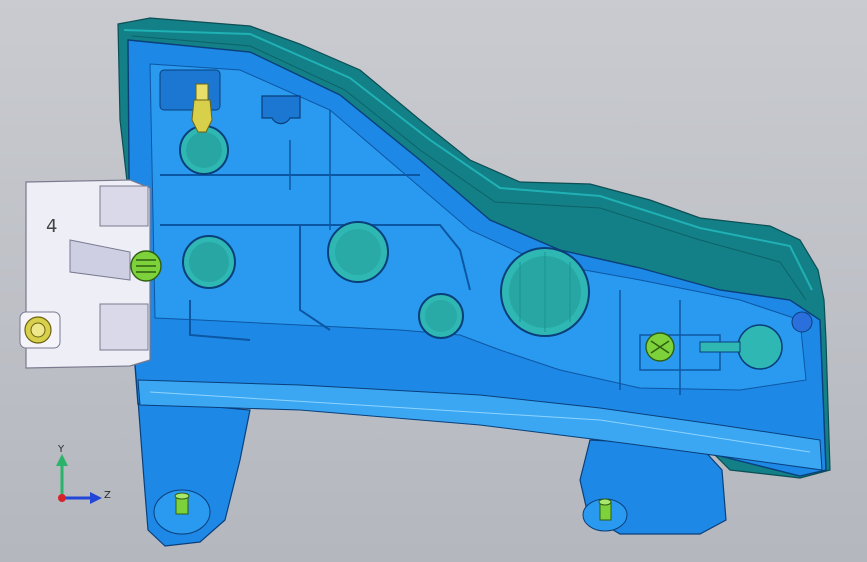 This screenshot has height=562, width=867. I want to click on mounting-bracket-left, so click(194, 473).